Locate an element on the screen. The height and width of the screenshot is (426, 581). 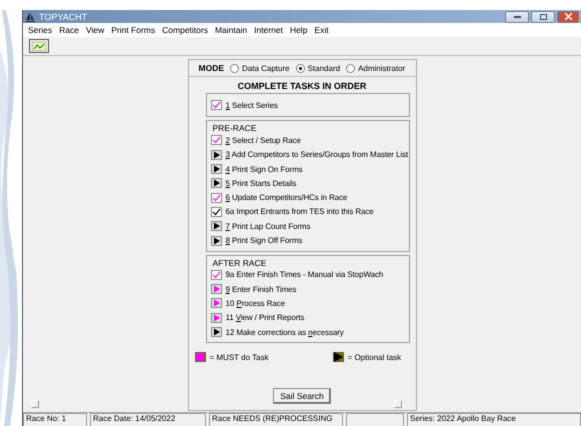
chart-icon is located at coordinates (39, 46).